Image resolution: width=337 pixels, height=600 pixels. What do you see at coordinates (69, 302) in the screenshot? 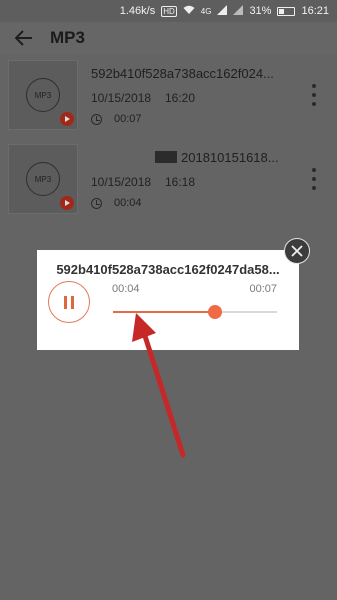
I see `pause-button` at bounding box center [69, 302].